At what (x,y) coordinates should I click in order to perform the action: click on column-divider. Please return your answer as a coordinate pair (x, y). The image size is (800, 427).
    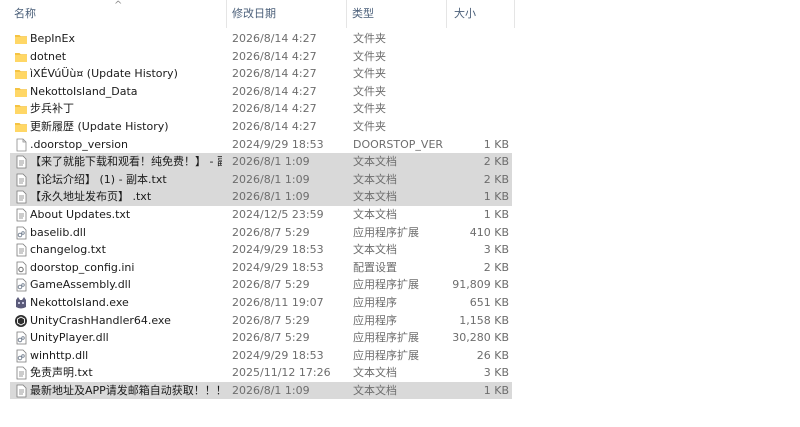
    Looking at the image, I should click on (514, 14).